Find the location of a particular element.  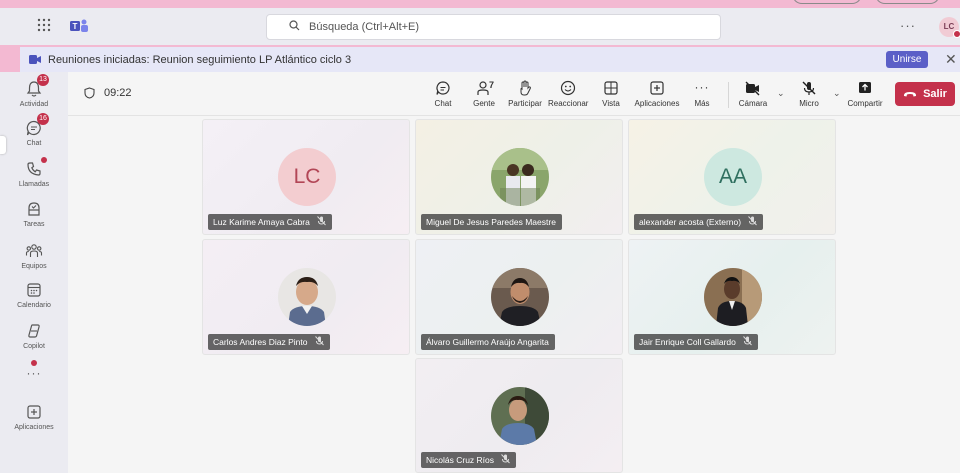

rail-more-apps: ··· is located at coordinates (34, 370).